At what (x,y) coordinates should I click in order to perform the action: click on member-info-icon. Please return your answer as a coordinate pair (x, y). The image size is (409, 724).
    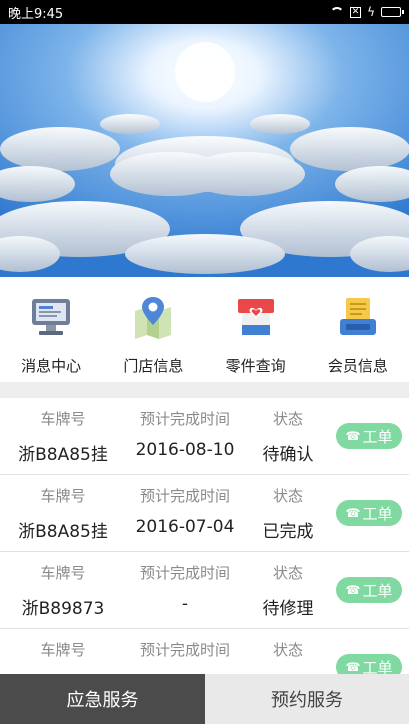
    Looking at the image, I should click on (358, 317).